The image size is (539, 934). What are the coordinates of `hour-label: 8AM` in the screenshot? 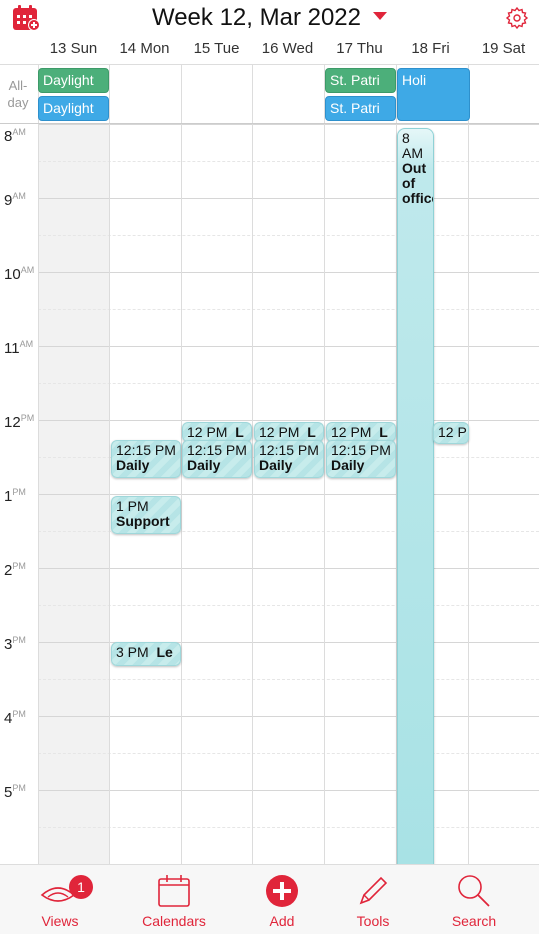 It's located at (15, 136).